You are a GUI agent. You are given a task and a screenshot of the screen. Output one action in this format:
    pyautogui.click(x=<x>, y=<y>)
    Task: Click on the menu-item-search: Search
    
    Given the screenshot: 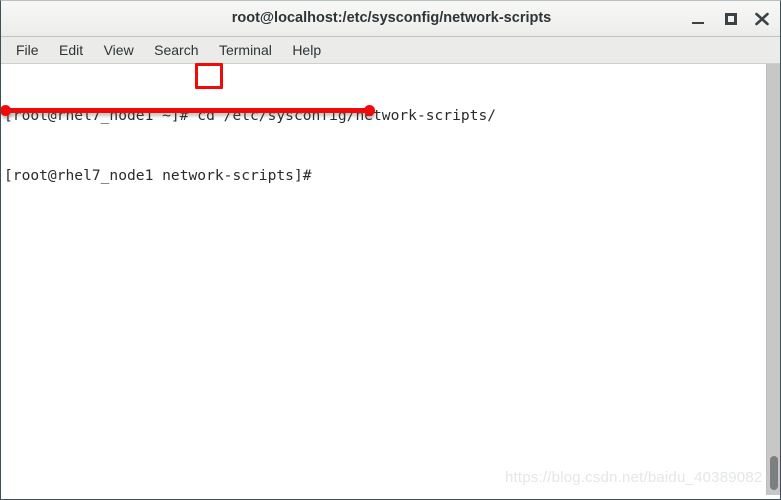 What is the action you would take?
    pyautogui.click(x=176, y=50)
    